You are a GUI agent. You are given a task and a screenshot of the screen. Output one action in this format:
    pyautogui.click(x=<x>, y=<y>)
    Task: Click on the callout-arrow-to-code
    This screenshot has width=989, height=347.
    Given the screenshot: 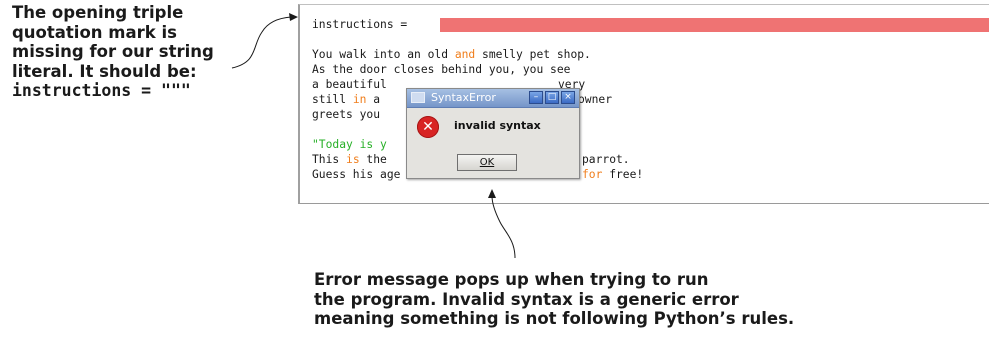 What is the action you would take?
    pyautogui.click(x=261, y=42)
    